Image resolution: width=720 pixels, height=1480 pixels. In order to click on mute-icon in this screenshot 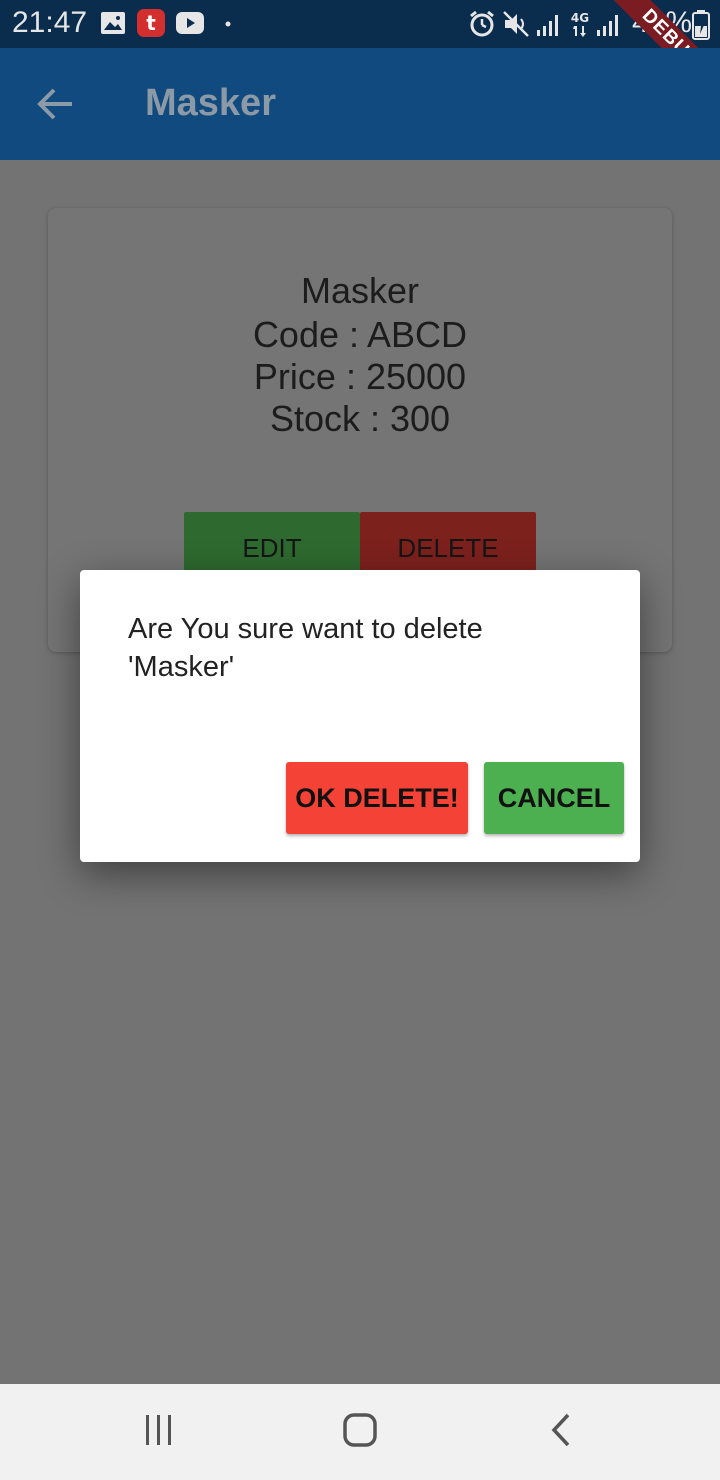, I will do `click(516, 24)`.